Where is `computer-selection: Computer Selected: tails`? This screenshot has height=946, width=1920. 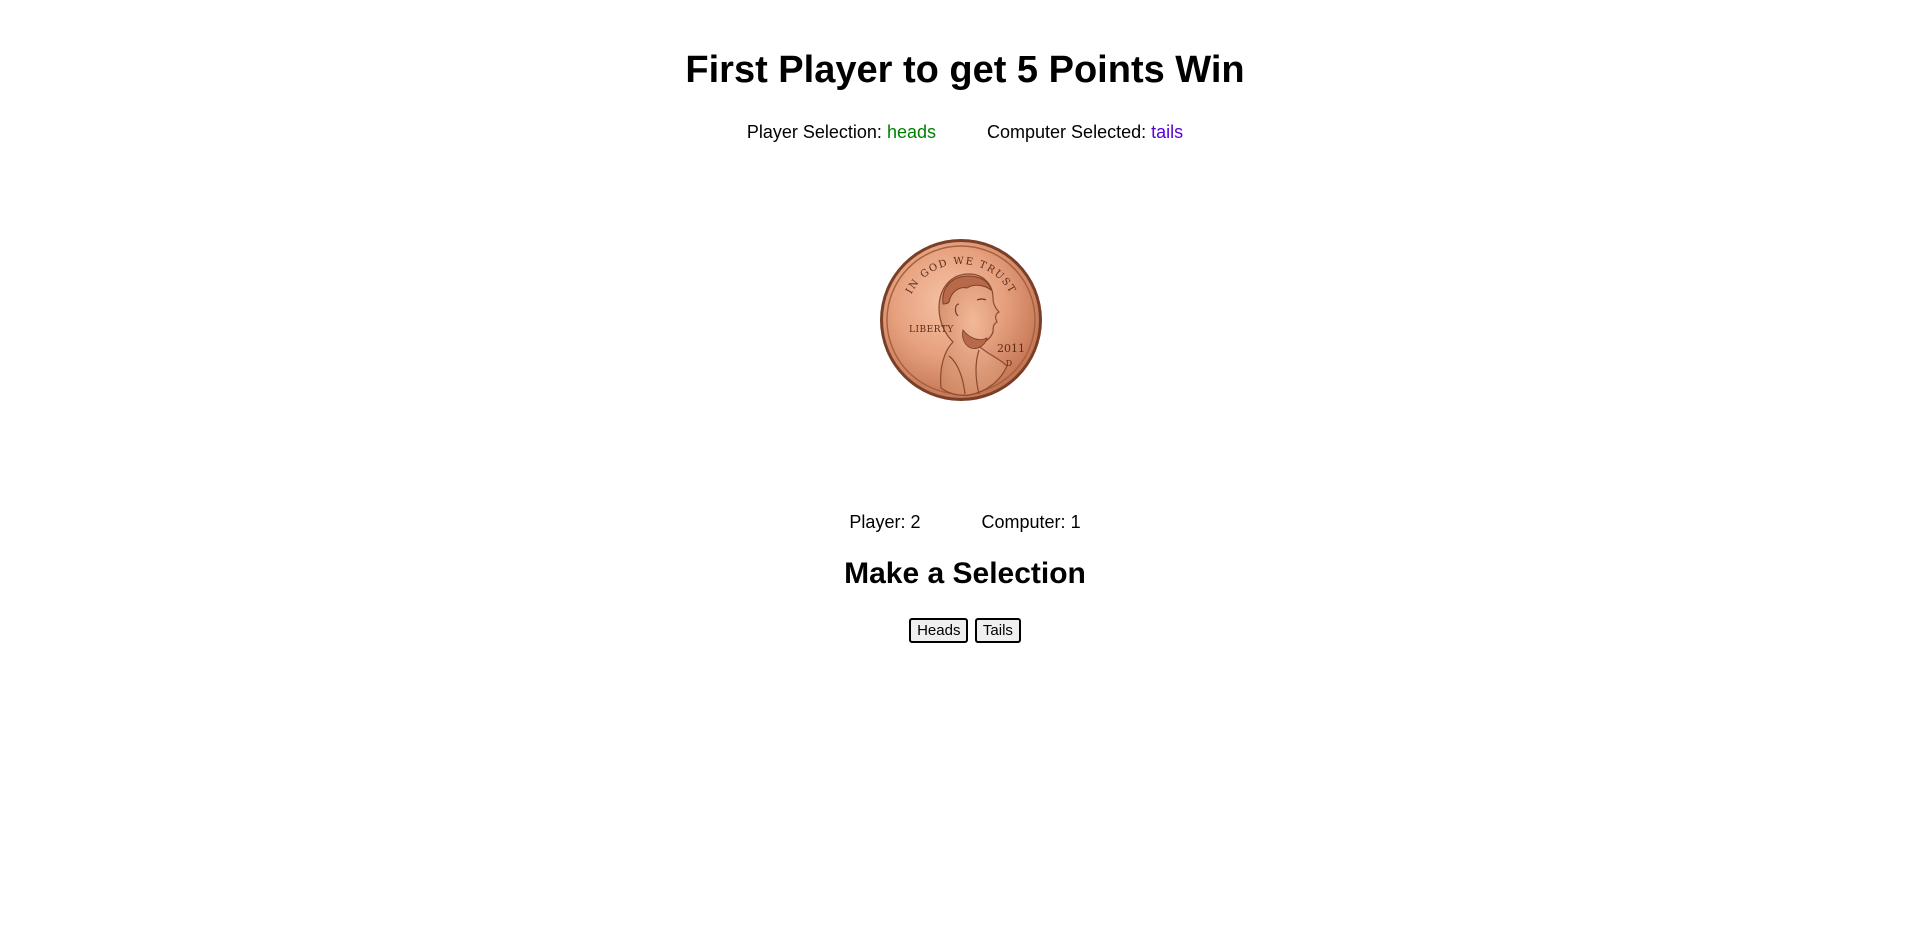
computer-selection: Computer Selected: tails is located at coordinates (1085, 132).